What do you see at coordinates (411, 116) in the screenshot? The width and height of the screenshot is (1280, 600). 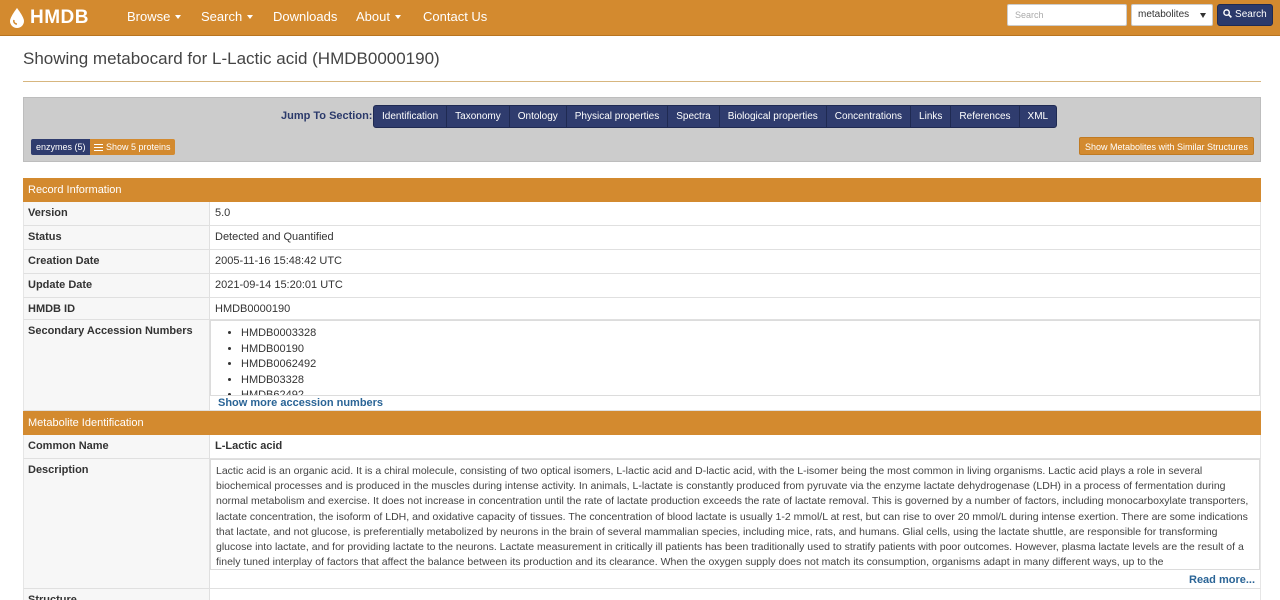 I see `jump-identification: Identification` at bounding box center [411, 116].